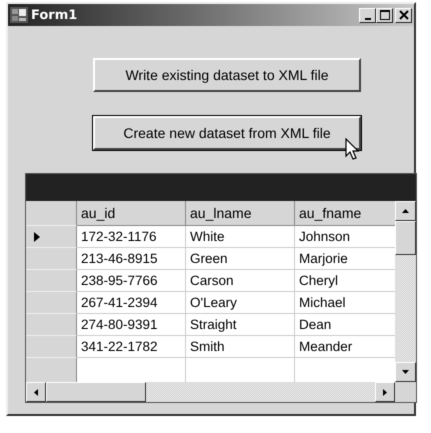 This screenshot has width=431, height=433. I want to click on scroll-right-button, so click(385, 392).